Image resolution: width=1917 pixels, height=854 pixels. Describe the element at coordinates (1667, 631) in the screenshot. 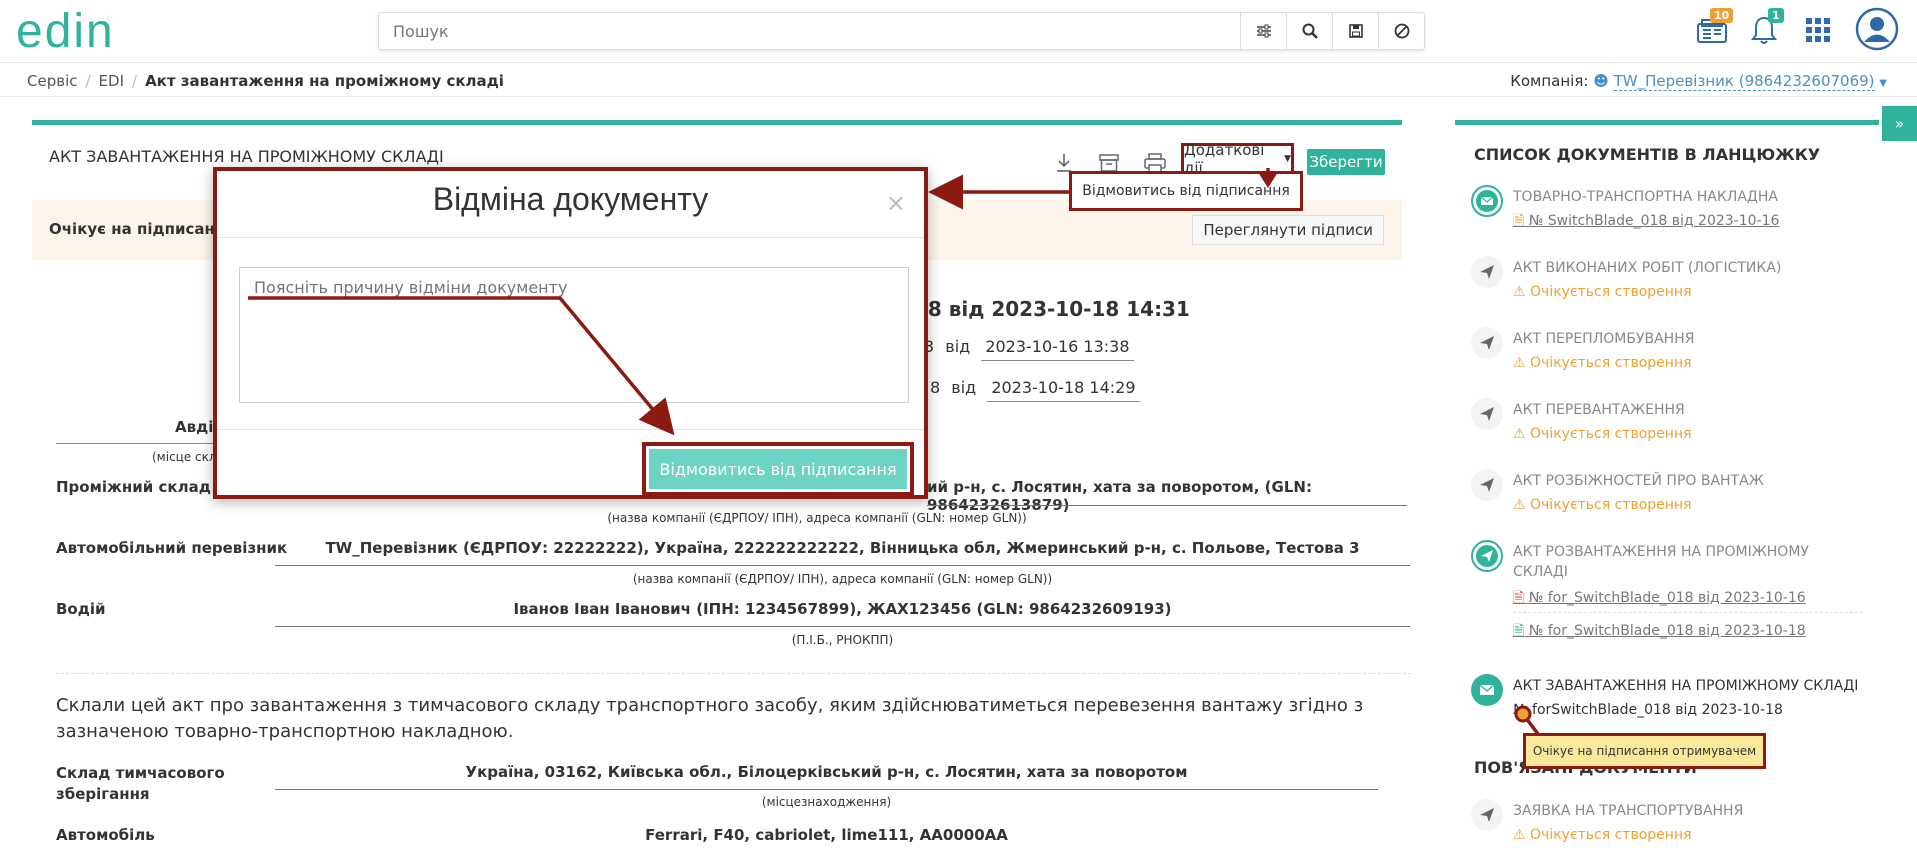

I see `chain-item-sub: № for_SwitchBlade_018 від 2023-10-18` at that location.